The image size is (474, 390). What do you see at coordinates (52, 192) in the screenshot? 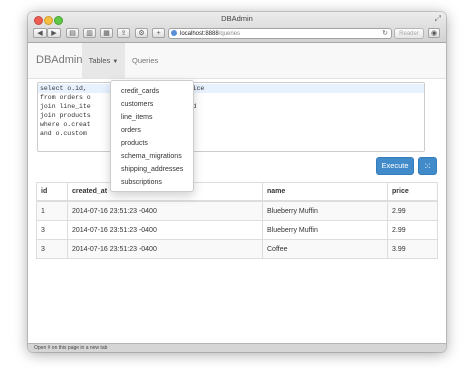
I see `column-header: id` at bounding box center [52, 192].